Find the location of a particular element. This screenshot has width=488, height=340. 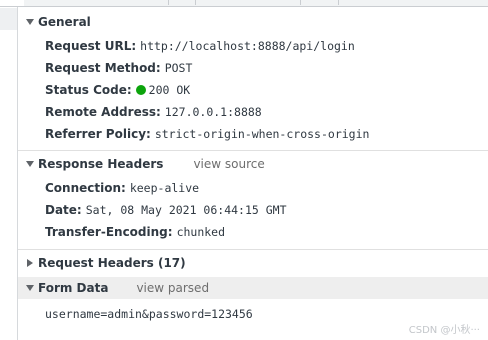

request-method-label: Request Method: is located at coordinates (103, 68).